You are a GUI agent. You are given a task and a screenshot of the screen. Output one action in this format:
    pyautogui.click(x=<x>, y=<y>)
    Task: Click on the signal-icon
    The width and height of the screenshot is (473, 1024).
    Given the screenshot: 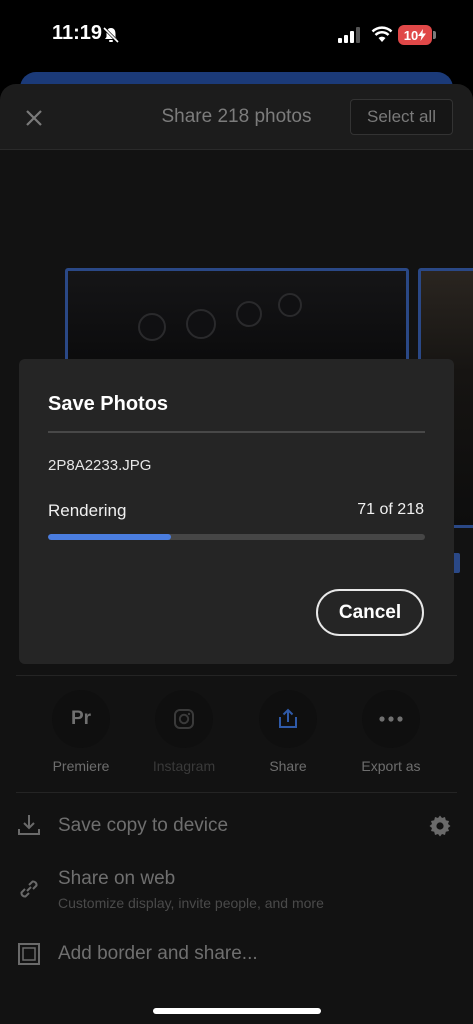 What is the action you would take?
    pyautogui.click(x=349, y=35)
    